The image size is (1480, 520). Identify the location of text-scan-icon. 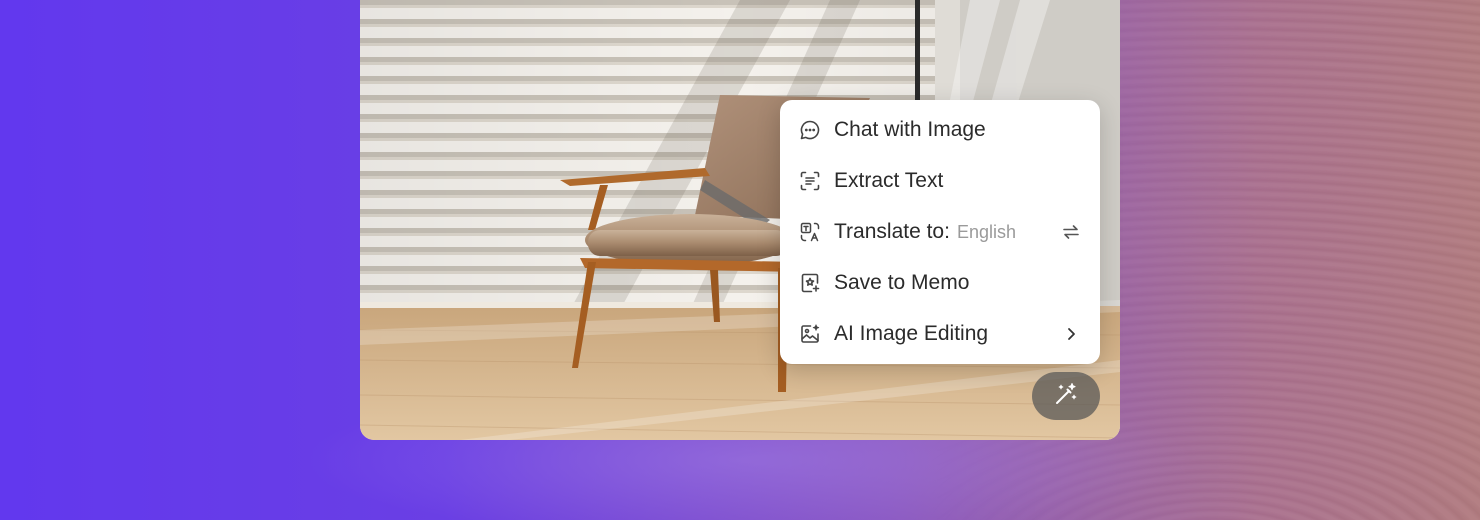
(810, 181).